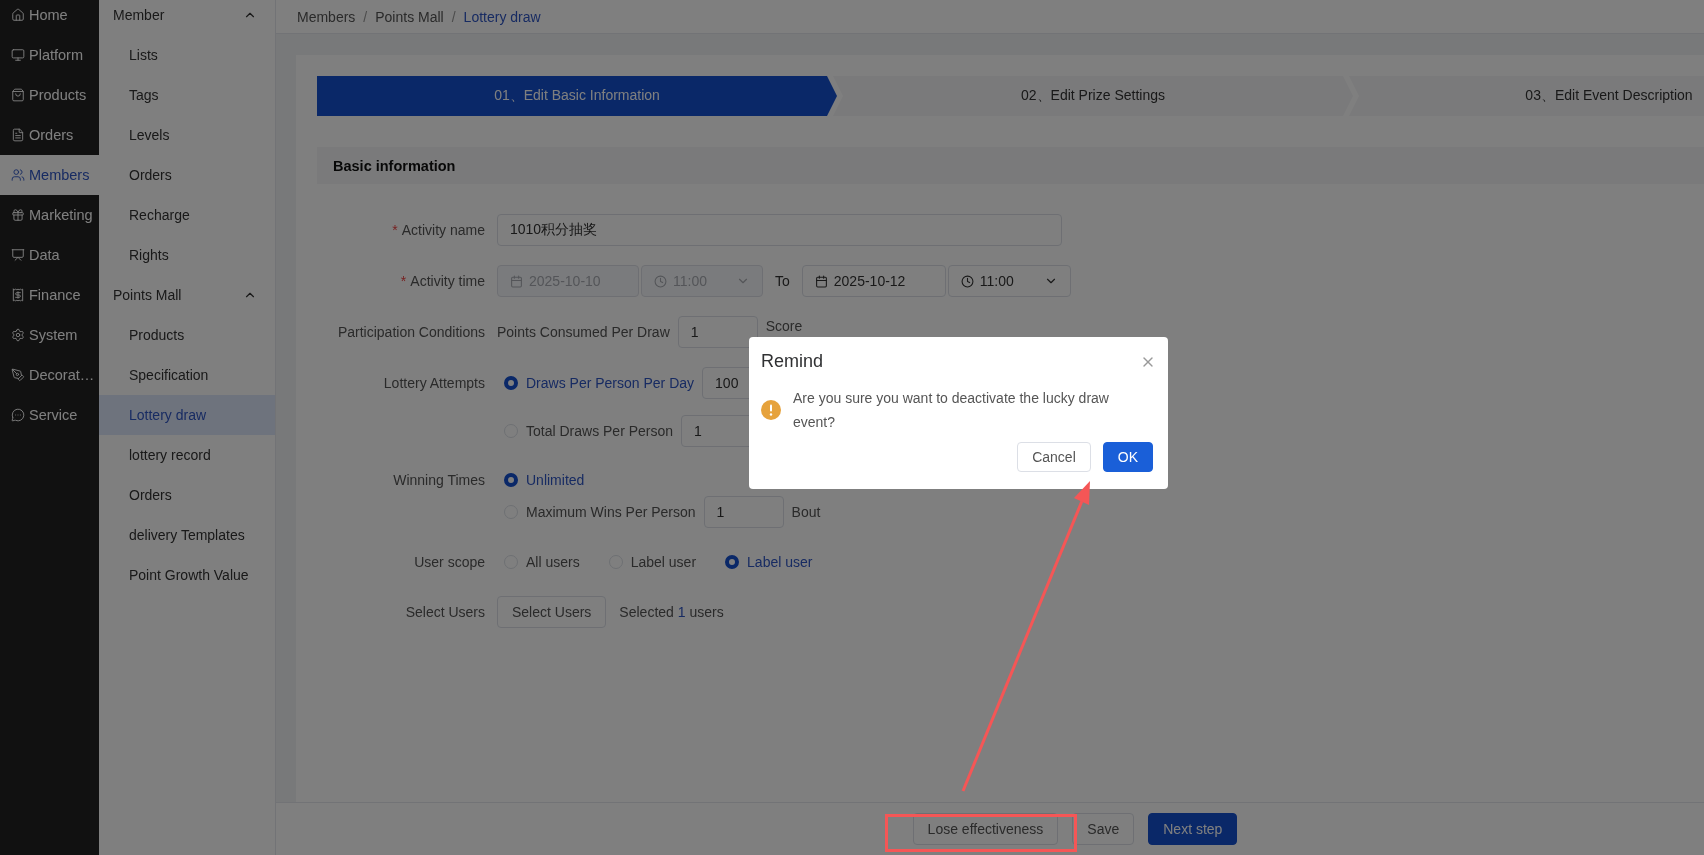 This screenshot has height=855, width=1704. Describe the element at coordinates (18, 215) in the screenshot. I see `gift-icon` at that location.